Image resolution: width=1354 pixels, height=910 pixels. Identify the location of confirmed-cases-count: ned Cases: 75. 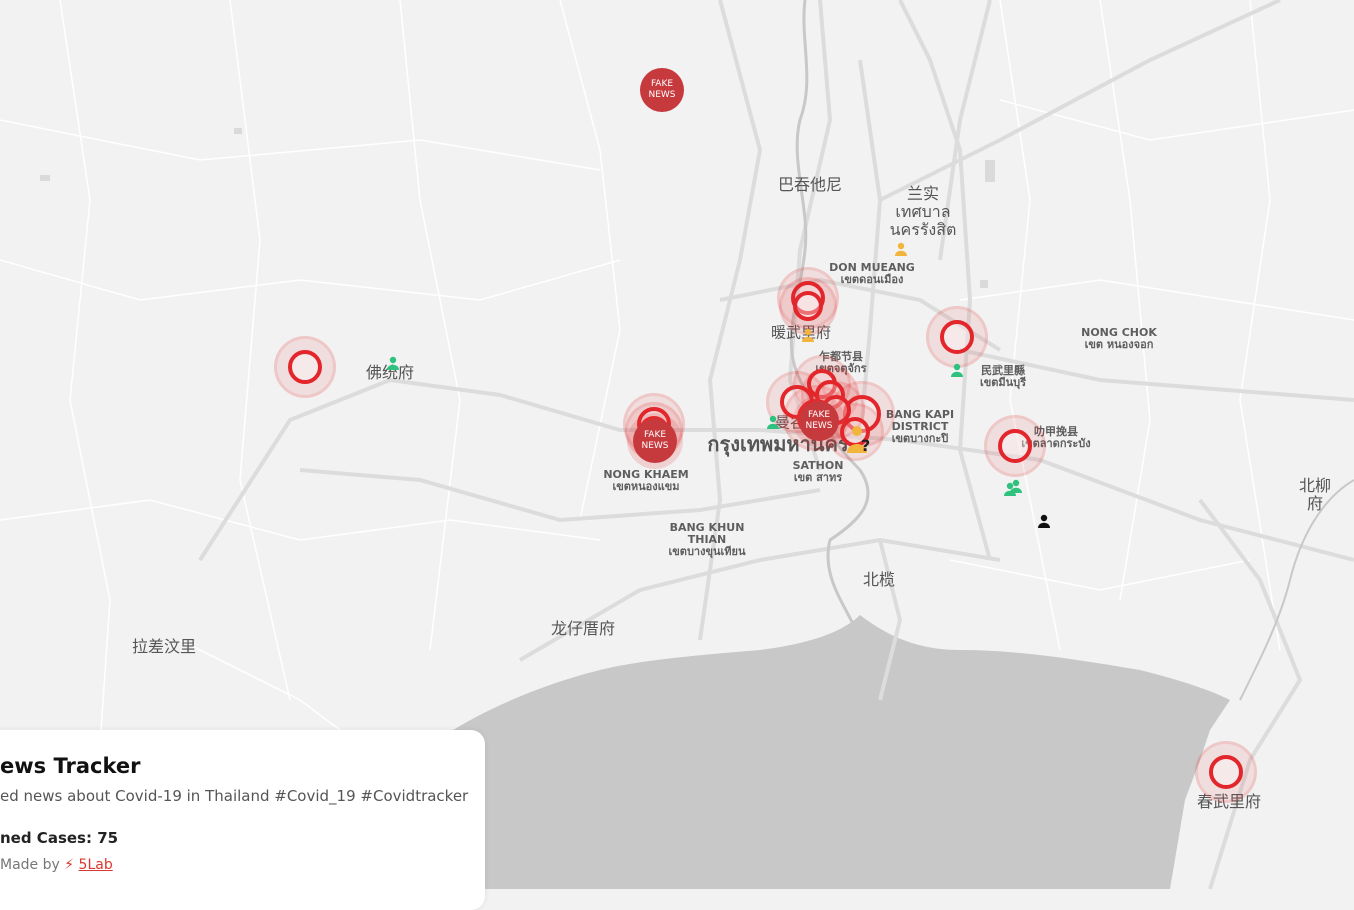
(59, 838).